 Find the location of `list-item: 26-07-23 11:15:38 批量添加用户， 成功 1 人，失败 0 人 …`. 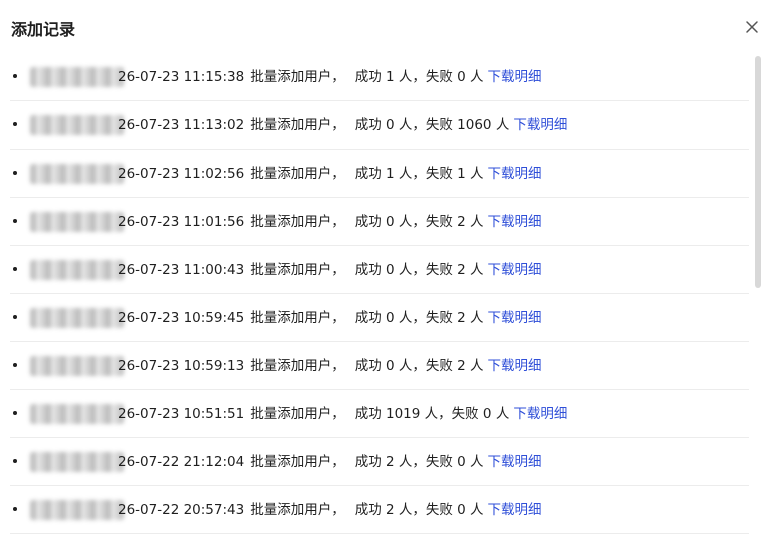

list-item: 26-07-23 11:15:38 批量添加用户， 成功 1 人，失败 0 人 … is located at coordinates (379, 77).